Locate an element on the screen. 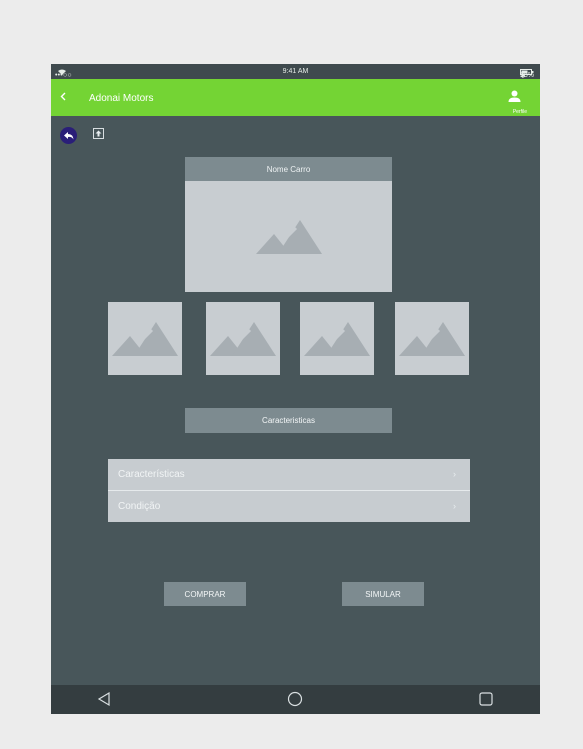 This screenshot has height=749, width=583. list-item-label: Condição is located at coordinates (139, 506).